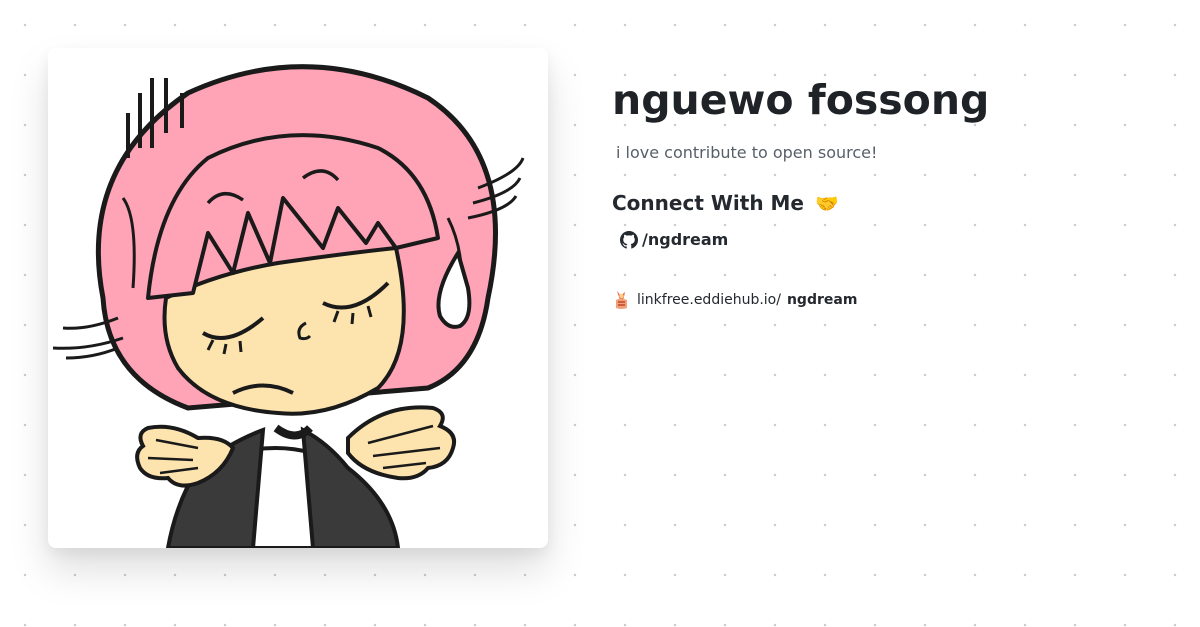  What do you see at coordinates (896, 240) in the screenshot?
I see `github-link: /ngdream` at bounding box center [896, 240].